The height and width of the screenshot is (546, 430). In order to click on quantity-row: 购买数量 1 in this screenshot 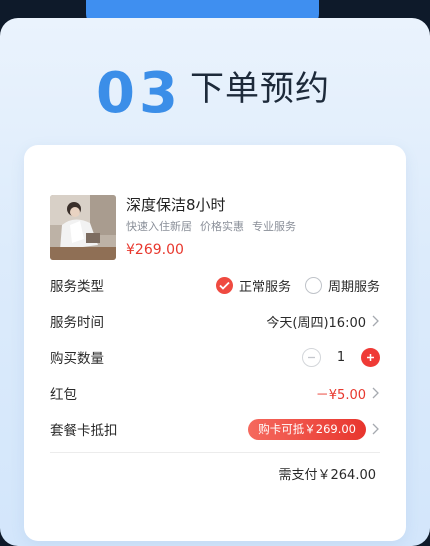, I will do `click(215, 357)`.